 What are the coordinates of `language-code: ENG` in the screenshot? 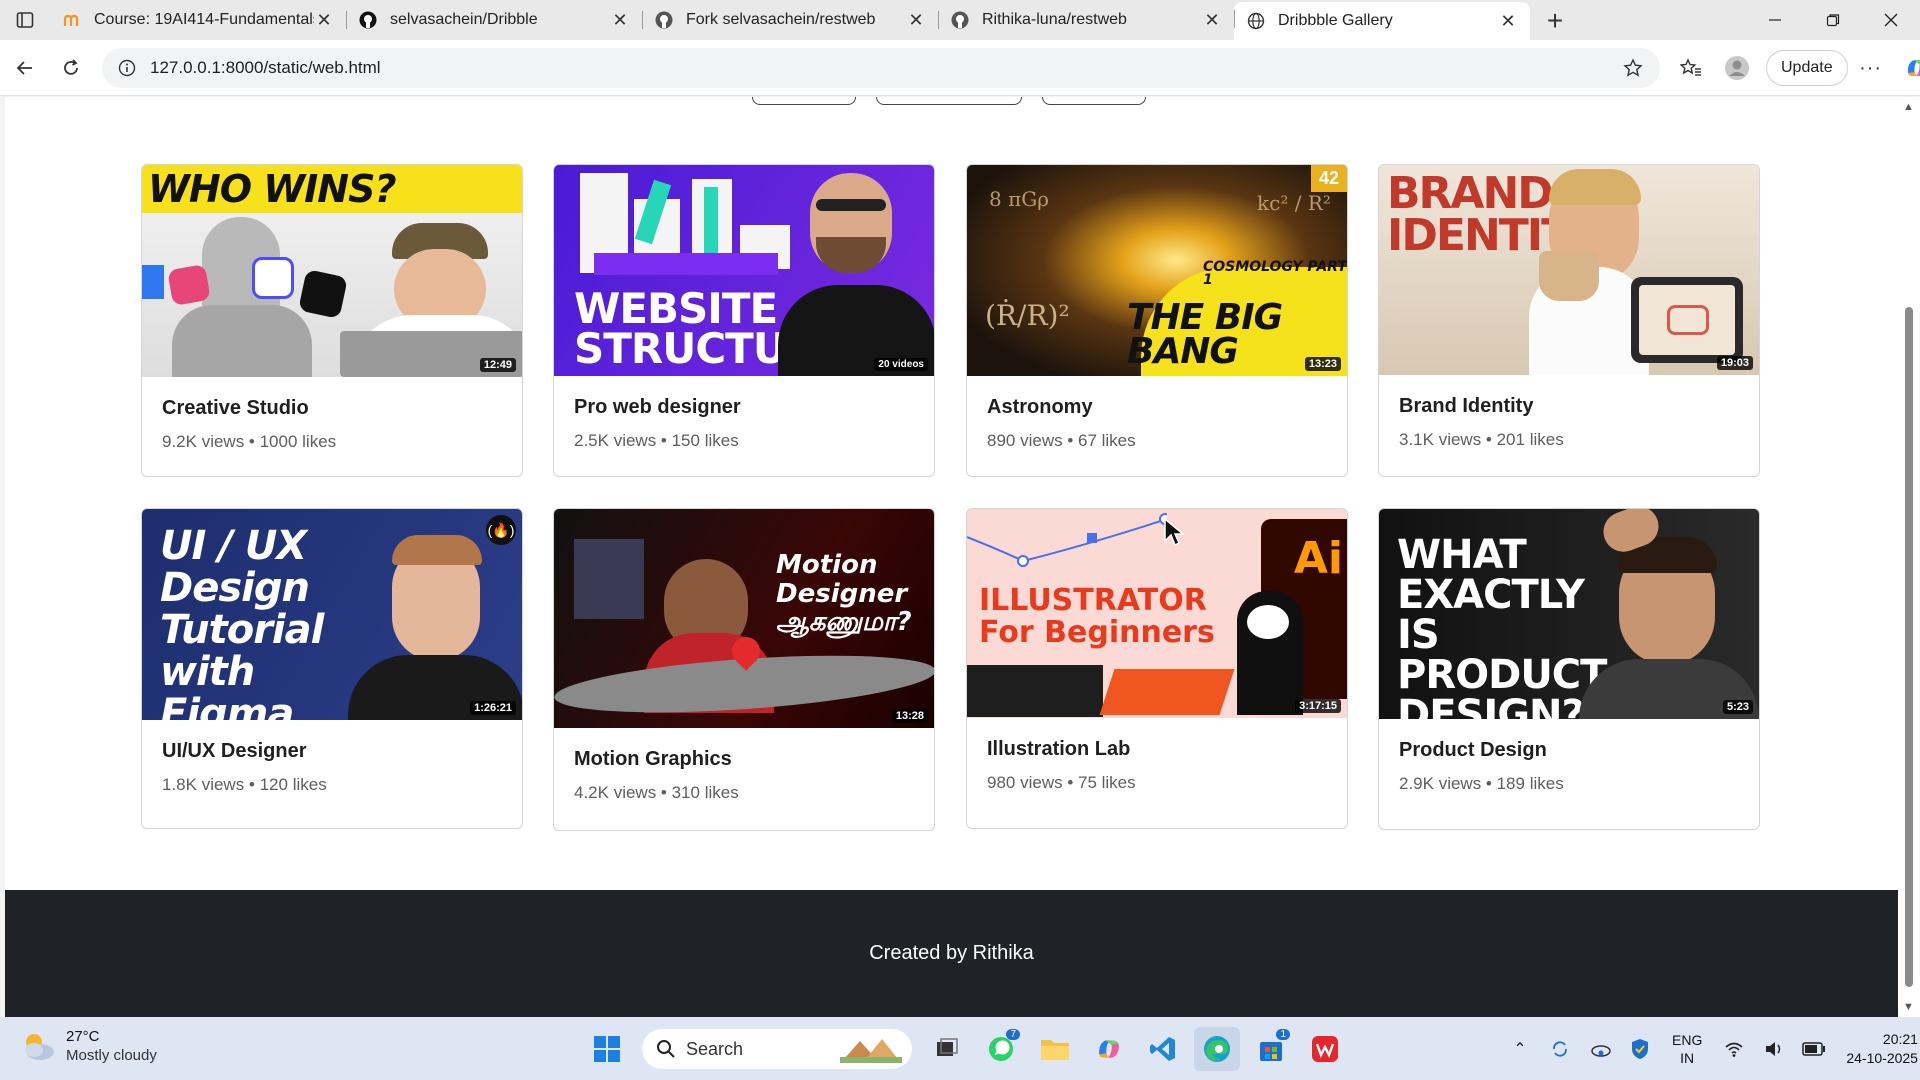 It's located at (1687, 1040).